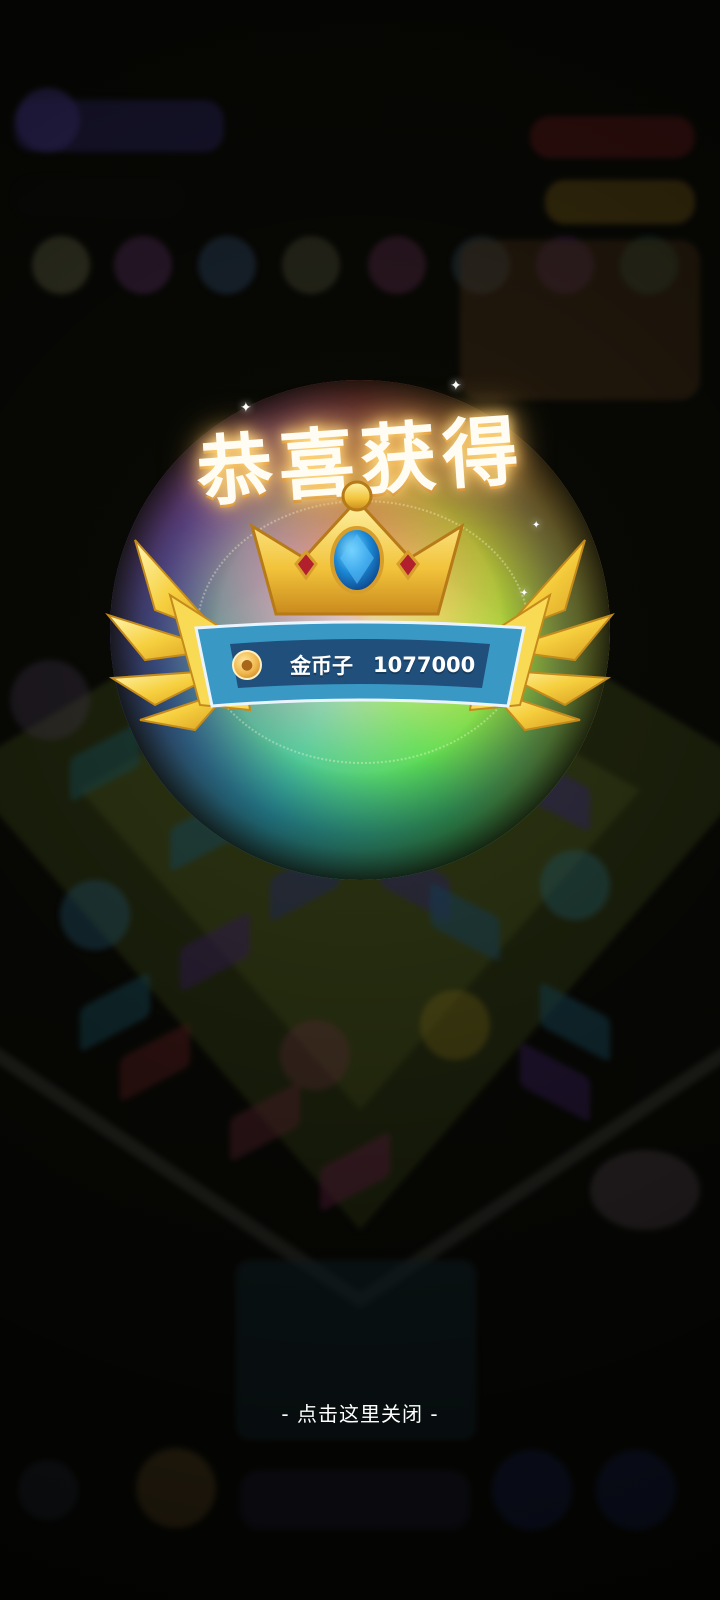  What do you see at coordinates (321, 666) in the screenshot?
I see `reward-name: 金币子` at bounding box center [321, 666].